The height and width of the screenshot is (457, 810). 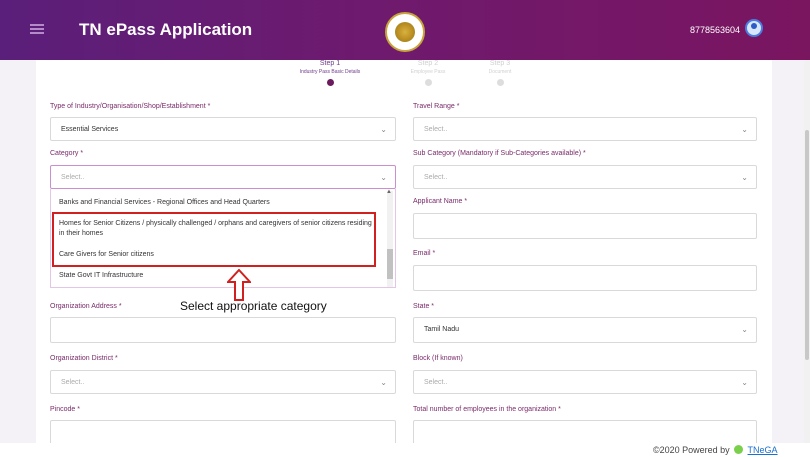 I want to click on category-select: Select.. ⌄, so click(x=223, y=177).